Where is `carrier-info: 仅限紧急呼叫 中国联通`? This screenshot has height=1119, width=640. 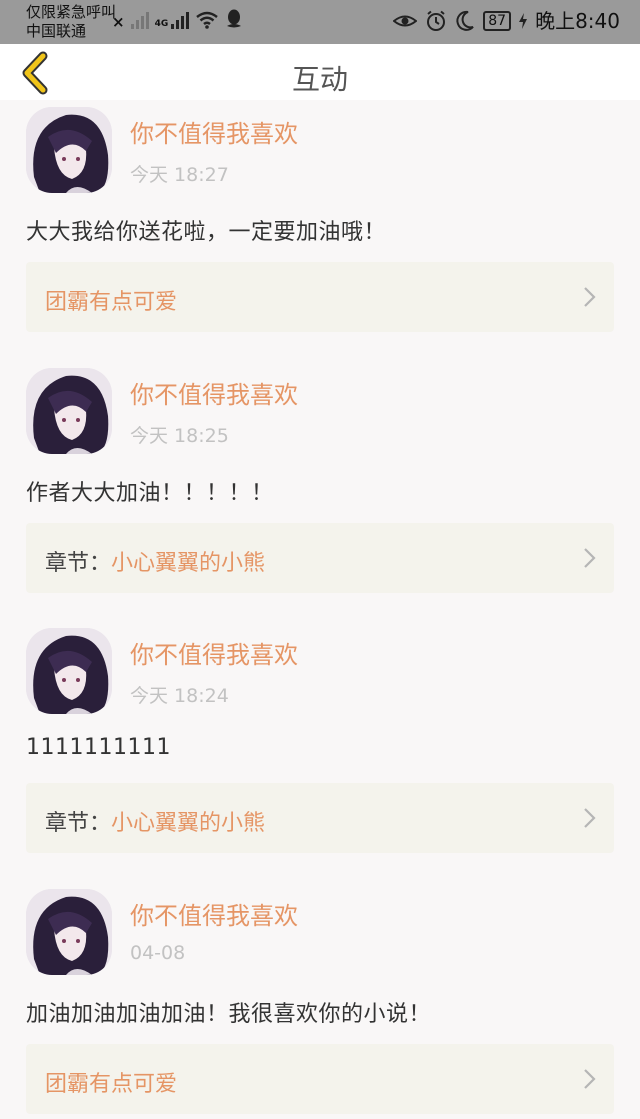
carrier-info: 仅限紧急呼叫 中国联通 is located at coordinates (71, 22).